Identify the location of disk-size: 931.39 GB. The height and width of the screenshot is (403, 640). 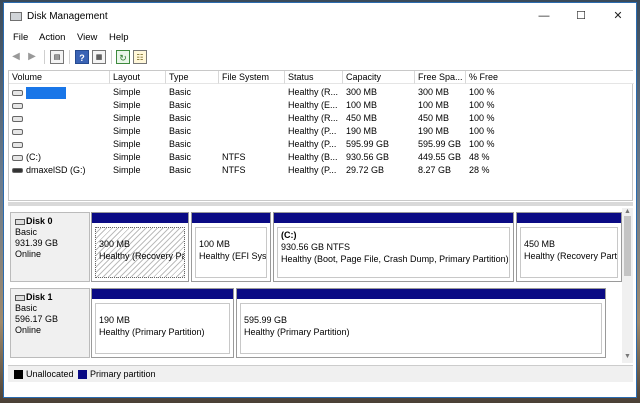
(37, 243).